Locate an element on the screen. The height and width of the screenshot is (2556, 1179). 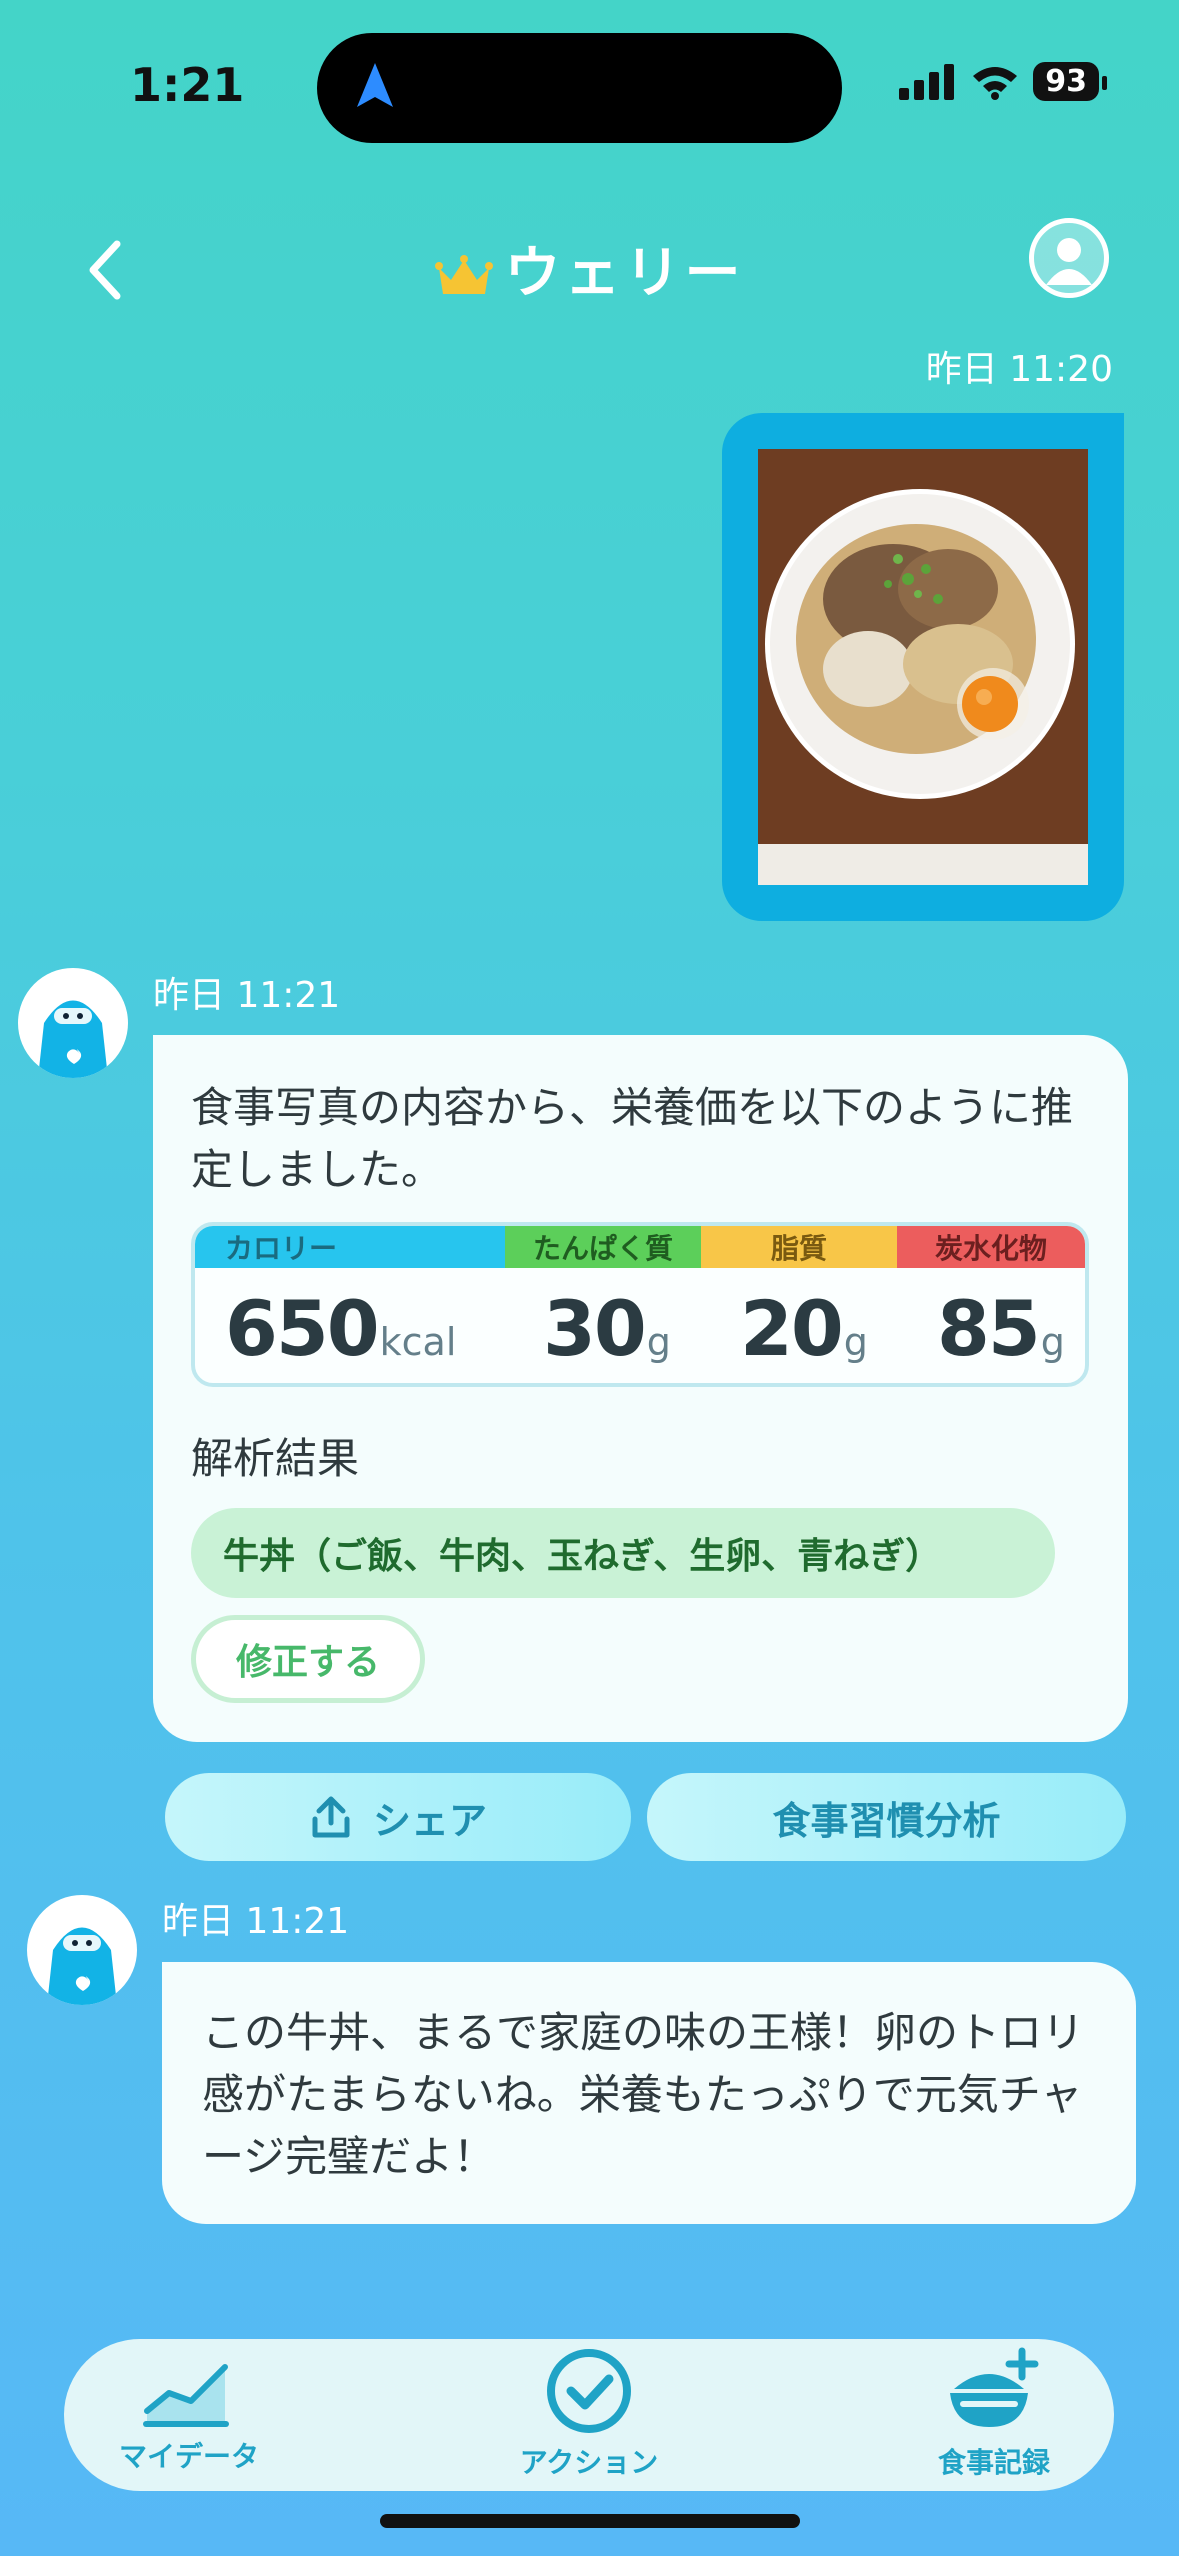
edit-button: 修正する is located at coordinates (308, 1659).